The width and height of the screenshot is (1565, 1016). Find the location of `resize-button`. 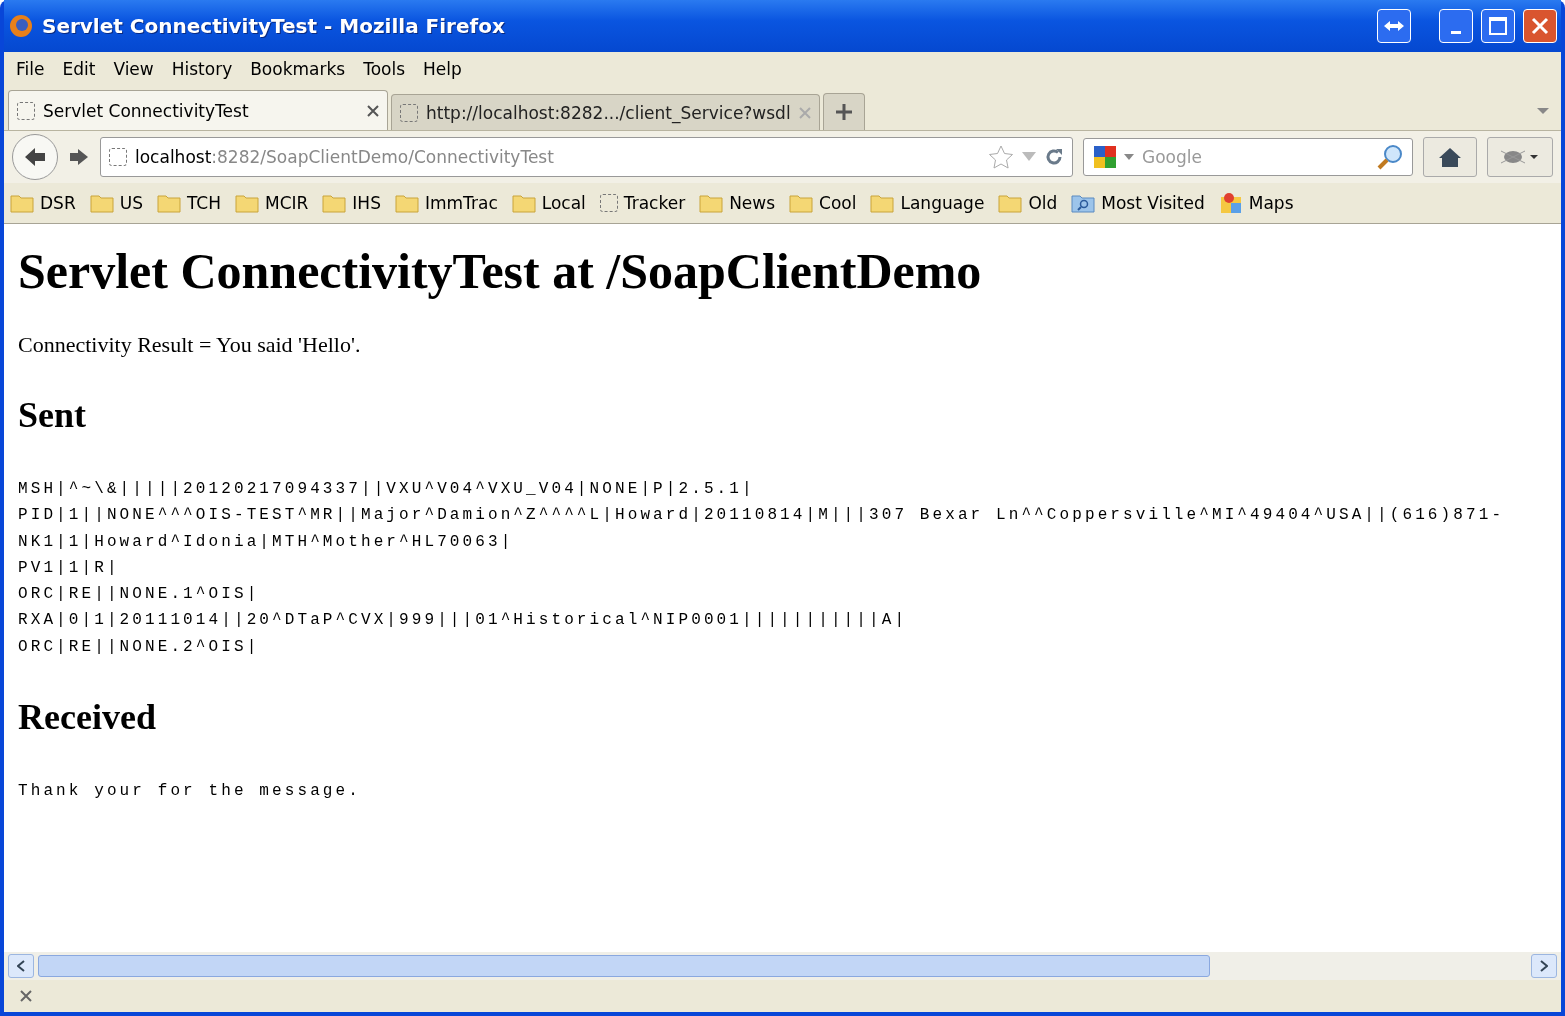

resize-button is located at coordinates (1394, 26).